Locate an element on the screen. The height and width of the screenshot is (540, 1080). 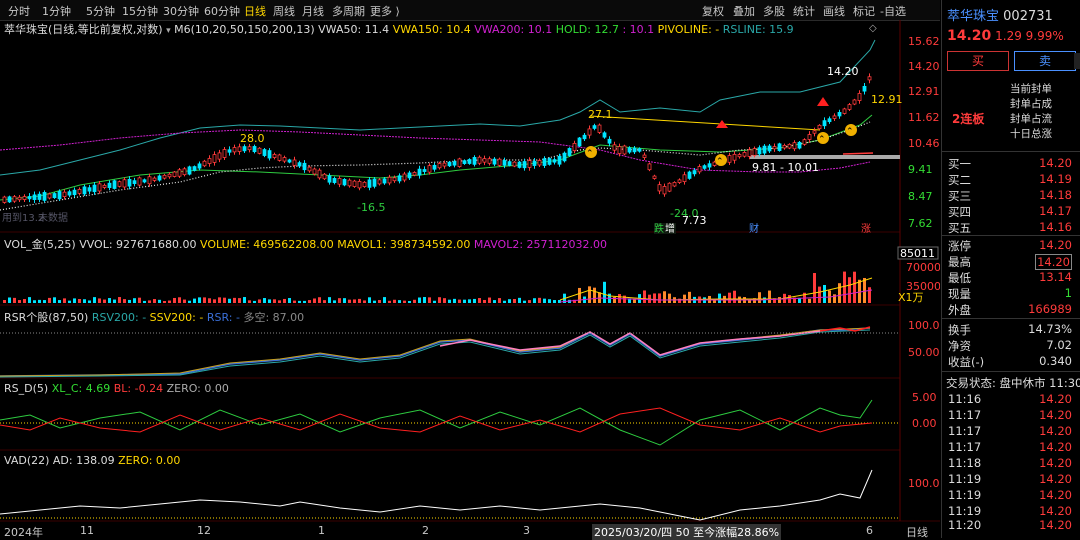
low-price-773: 7.73 is located at coordinates (694, 220).